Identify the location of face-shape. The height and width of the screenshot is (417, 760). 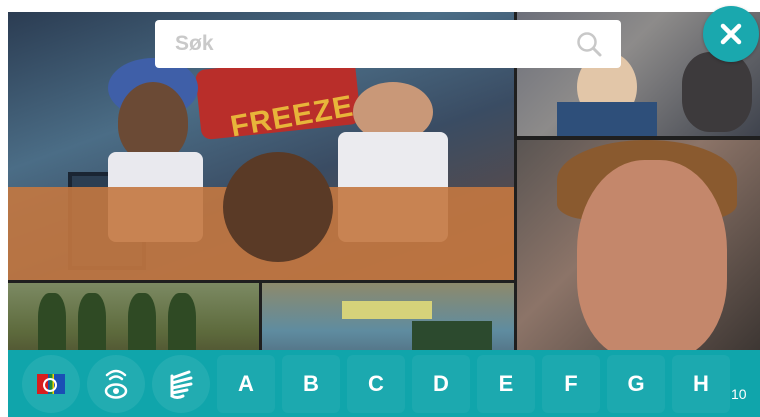
(652, 260).